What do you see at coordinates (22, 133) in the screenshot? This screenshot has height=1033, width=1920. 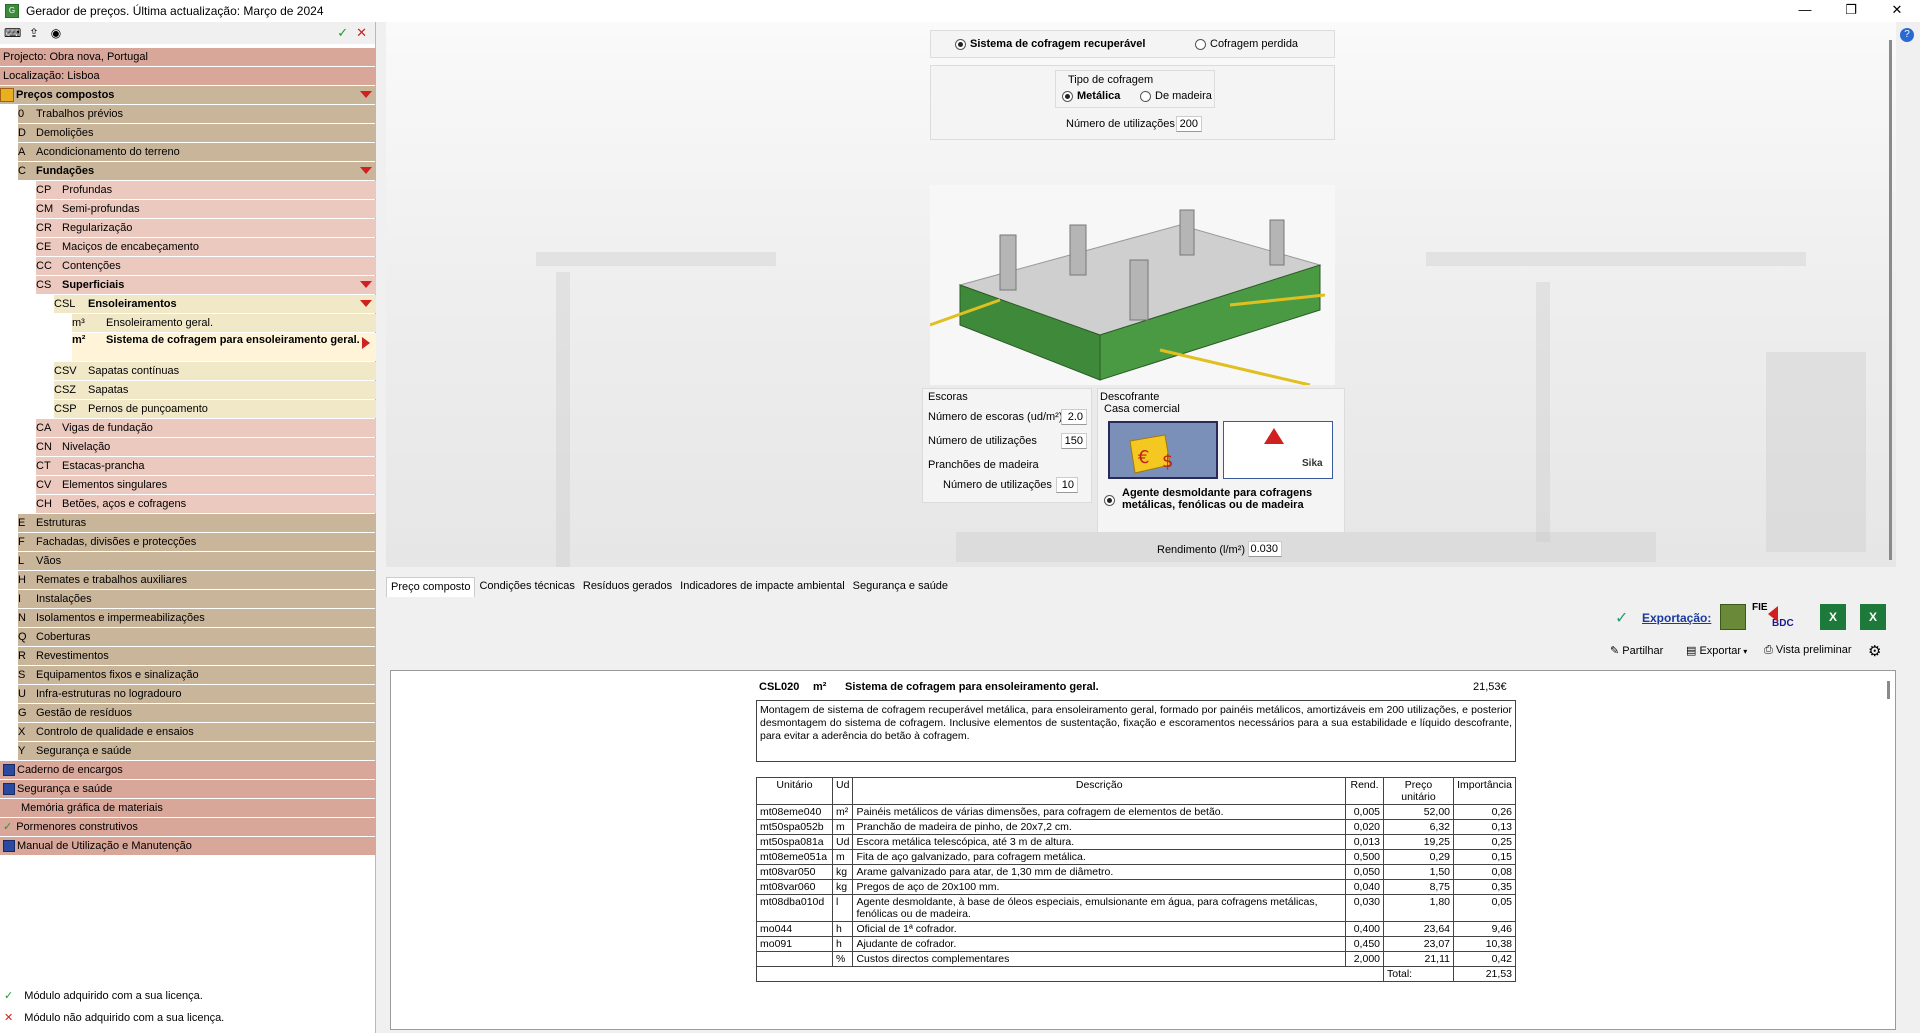 I see `item-code: D` at bounding box center [22, 133].